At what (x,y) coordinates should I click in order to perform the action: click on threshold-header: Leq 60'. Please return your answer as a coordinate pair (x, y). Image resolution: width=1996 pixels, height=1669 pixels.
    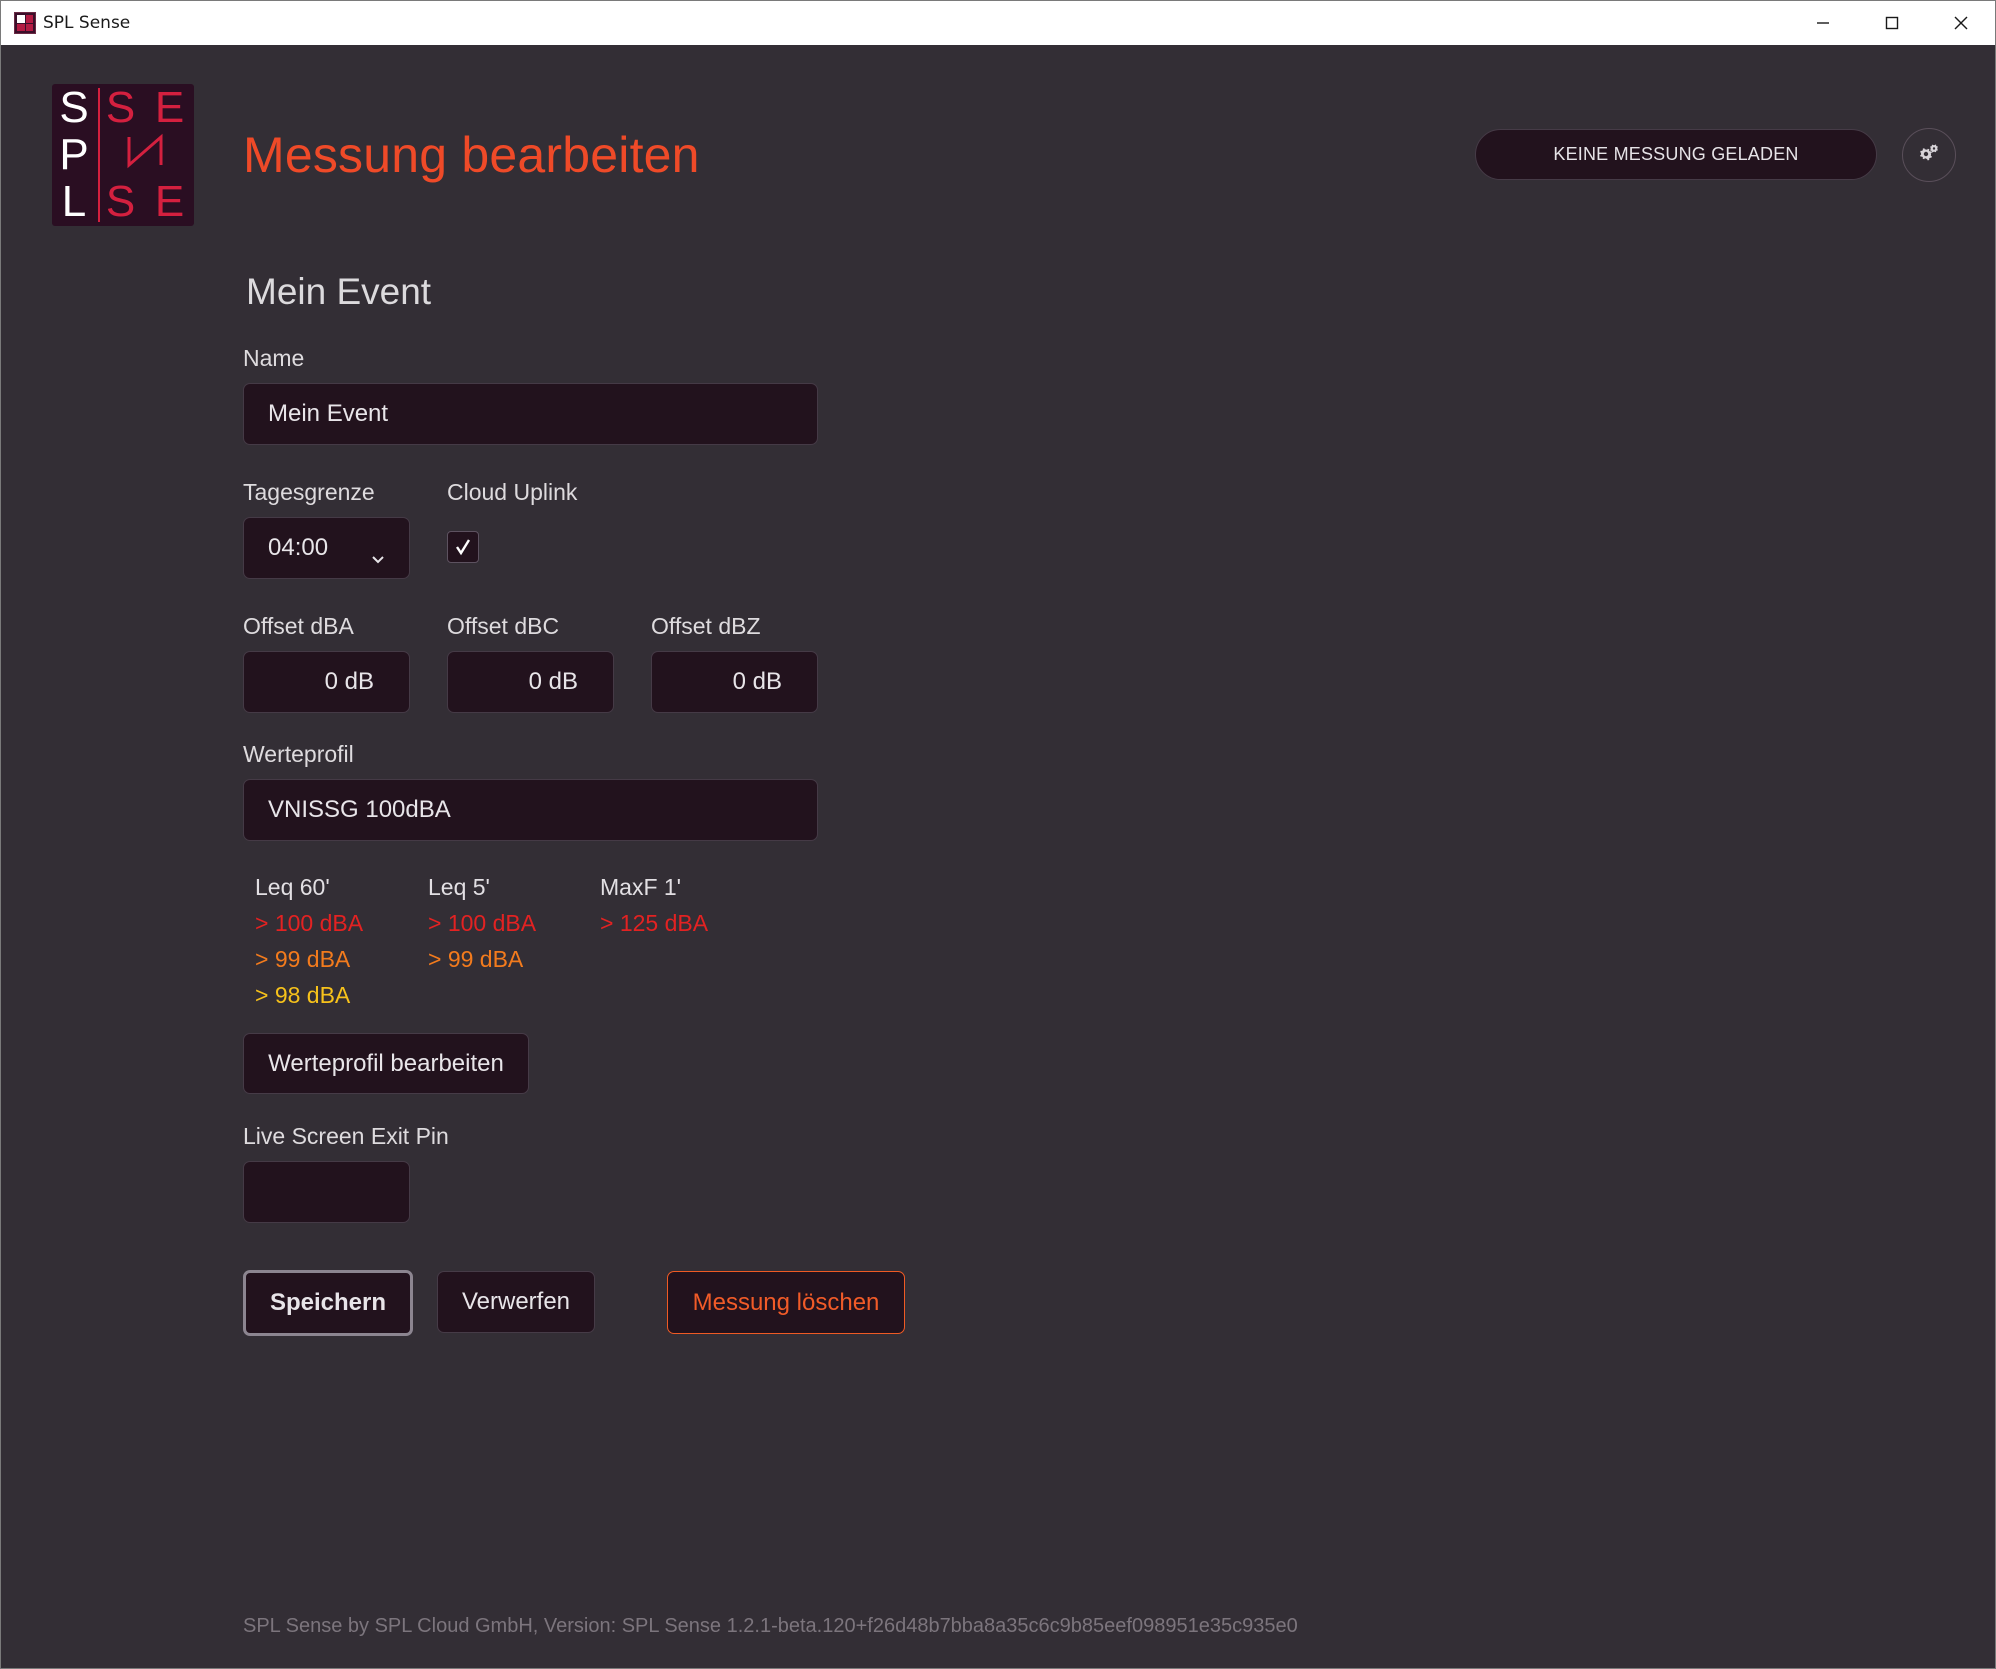
    Looking at the image, I should click on (292, 887).